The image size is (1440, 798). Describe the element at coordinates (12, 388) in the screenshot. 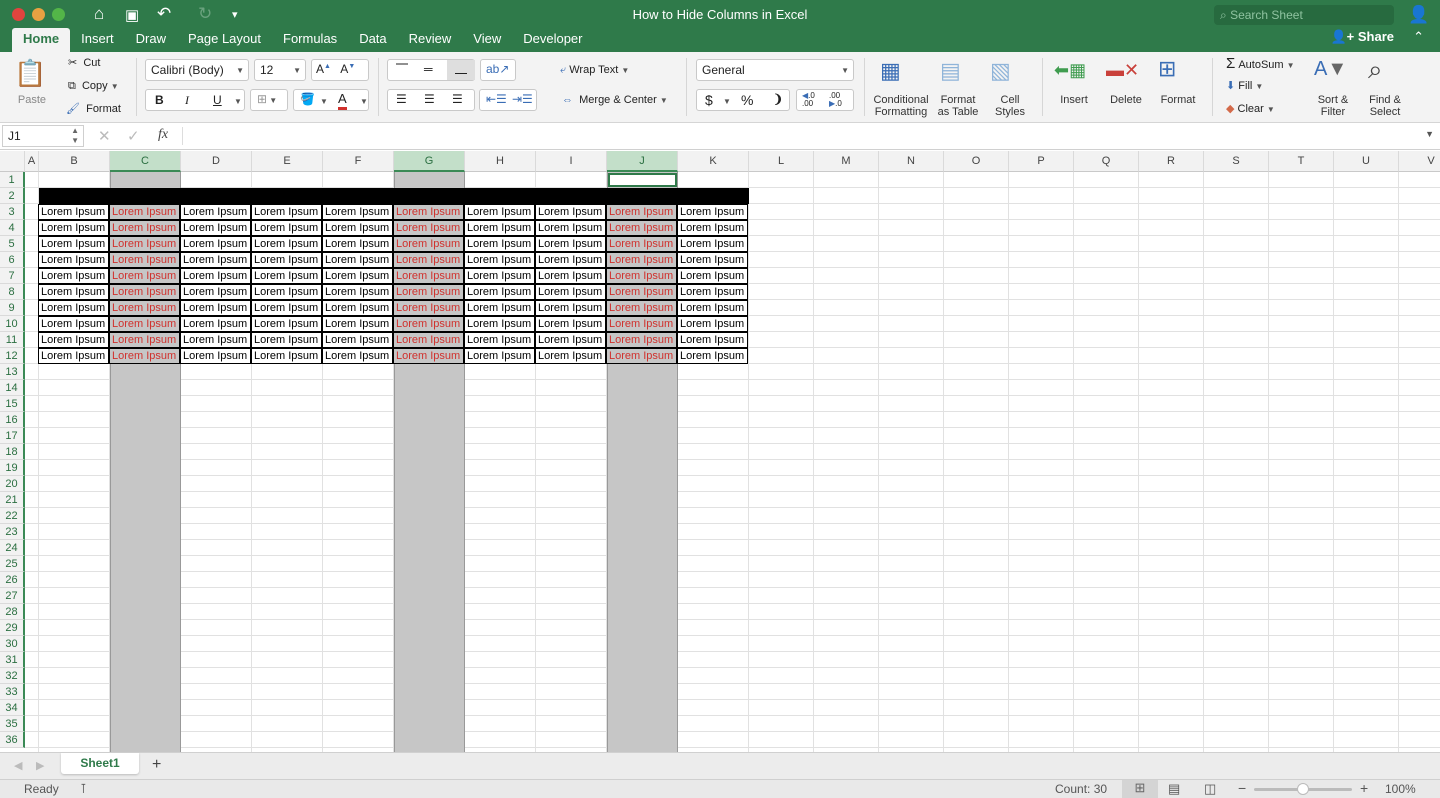

I see `row-header-14: 14` at that location.